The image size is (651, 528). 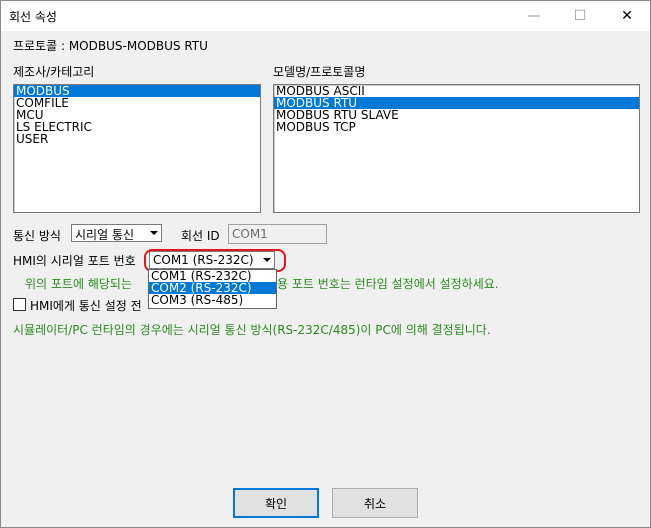 What do you see at coordinates (33, 17) in the screenshot?
I see `window-title: 회선 속성` at bounding box center [33, 17].